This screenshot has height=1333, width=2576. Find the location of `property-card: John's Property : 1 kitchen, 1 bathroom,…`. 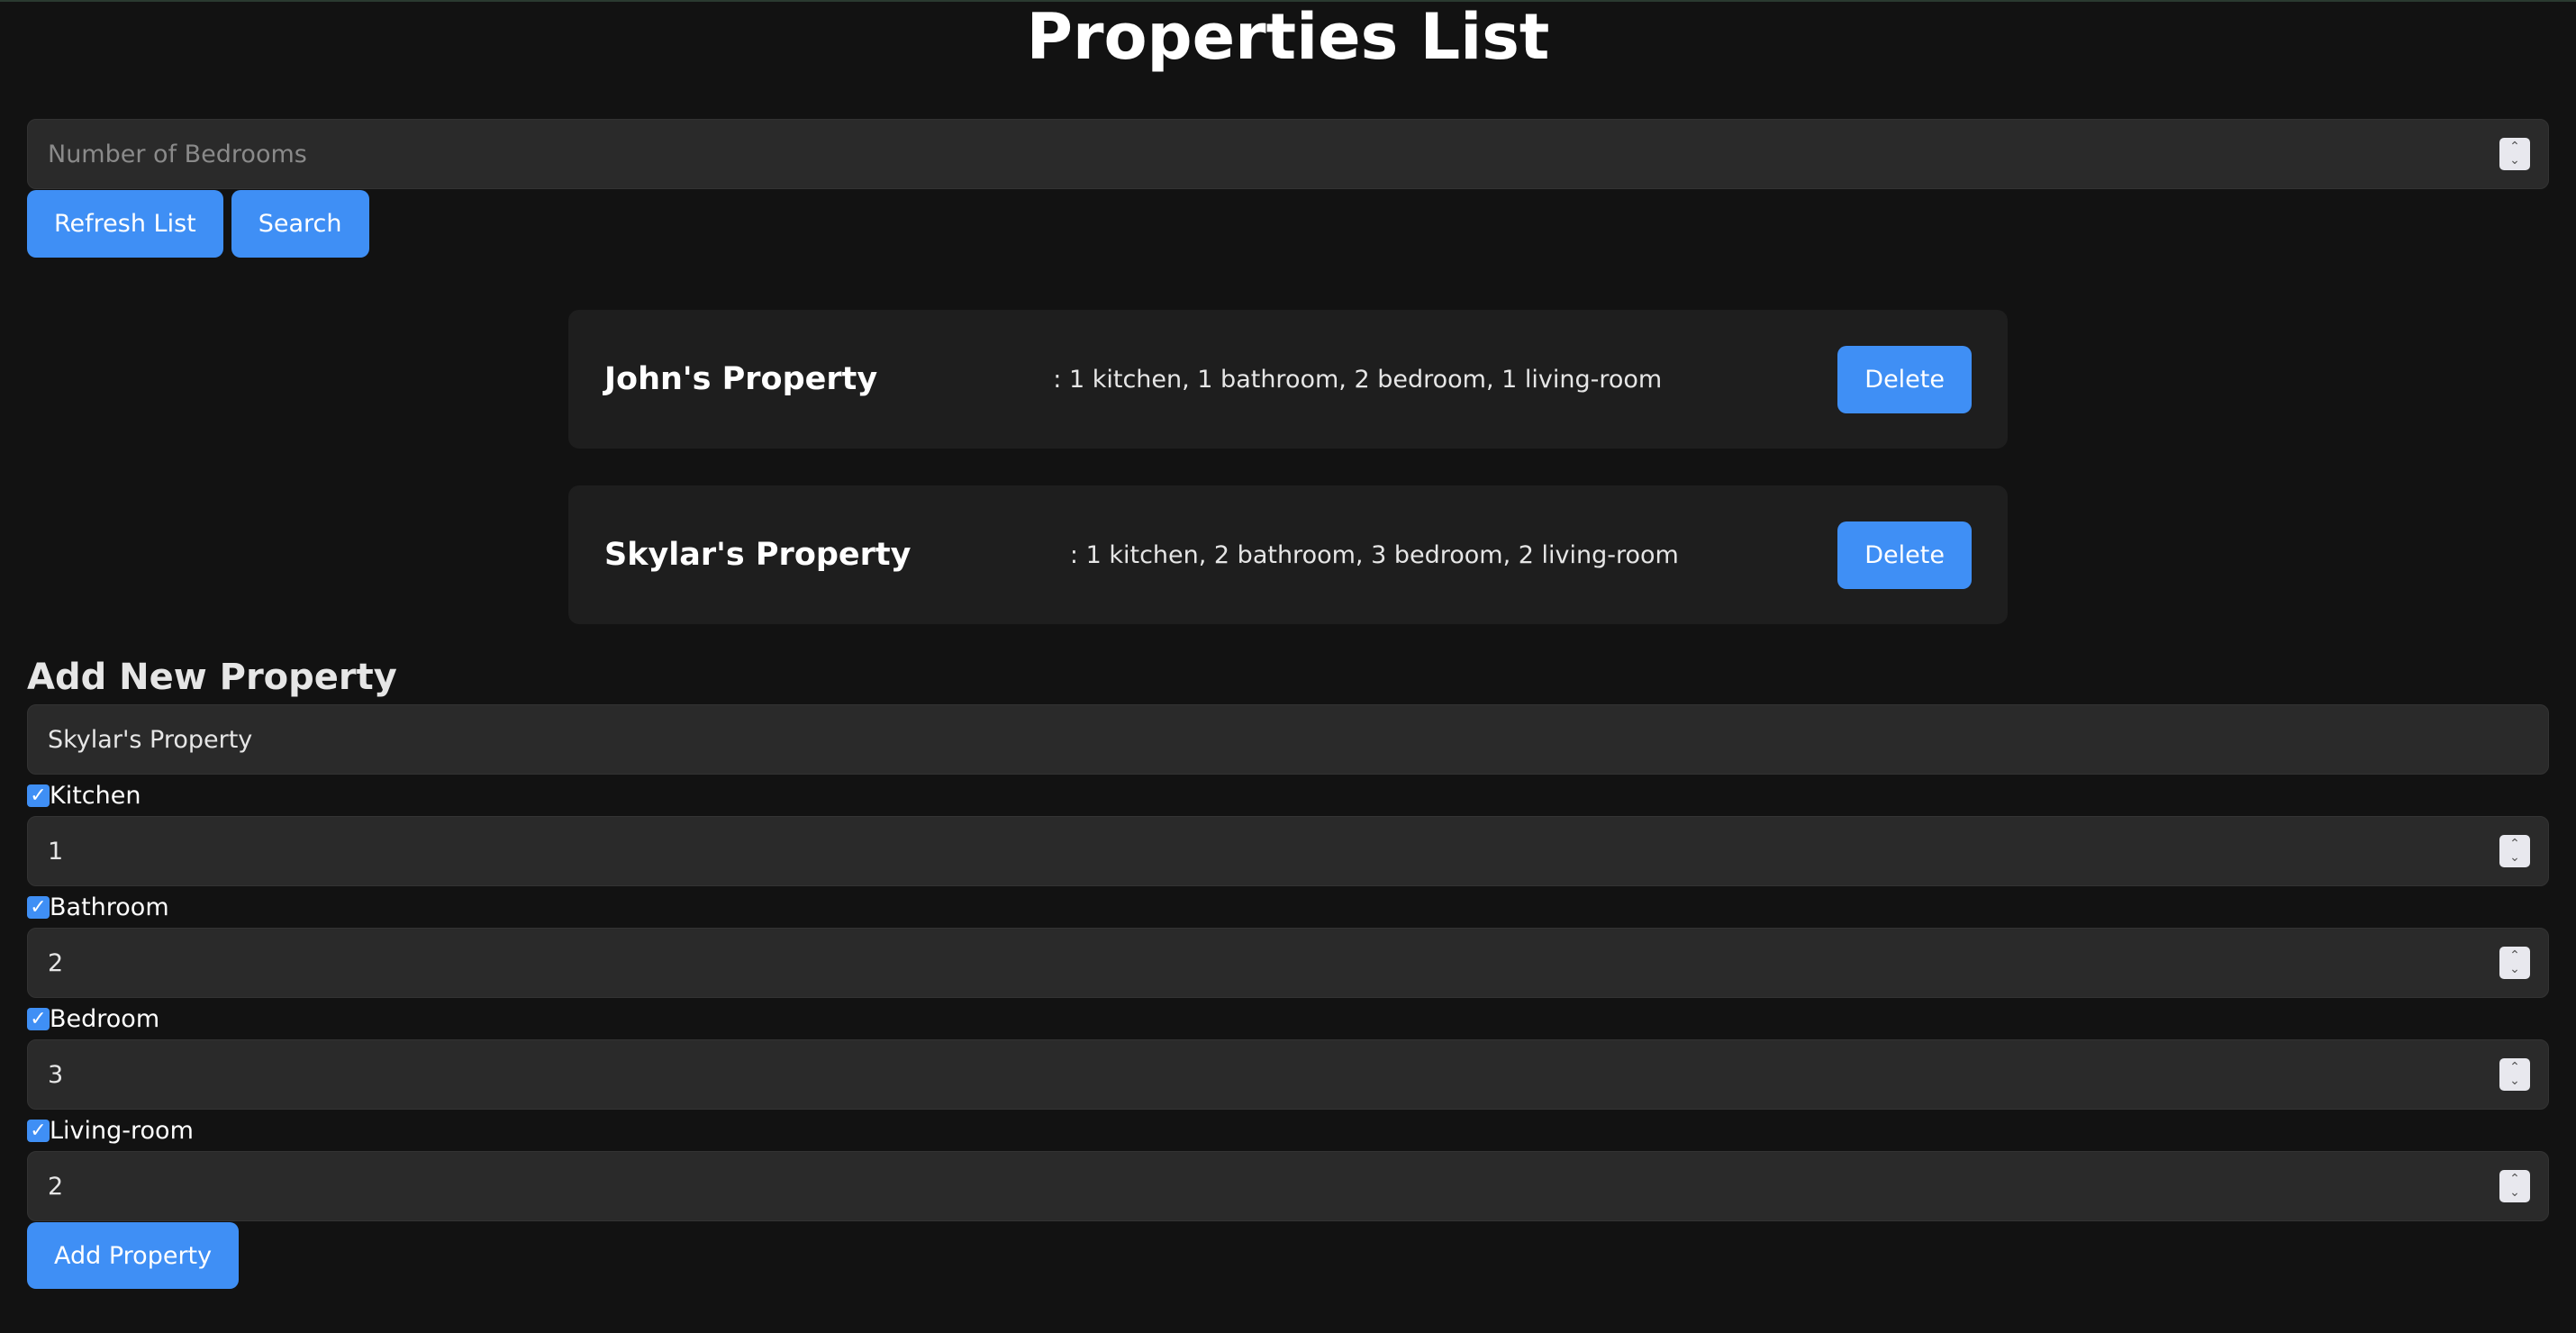

property-card: John's Property : 1 kitchen, 1 bathroom,… is located at coordinates (1288, 379).